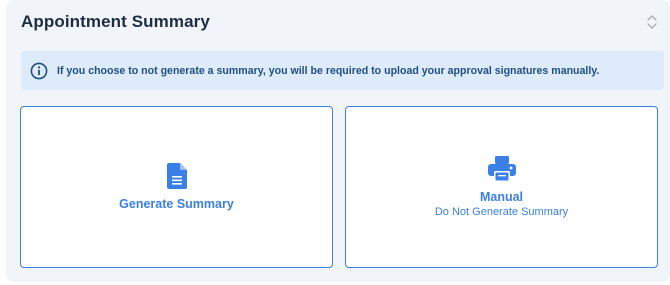 The image size is (670, 285). What do you see at coordinates (501, 197) in the screenshot?
I see `option-title: Manual` at bounding box center [501, 197].